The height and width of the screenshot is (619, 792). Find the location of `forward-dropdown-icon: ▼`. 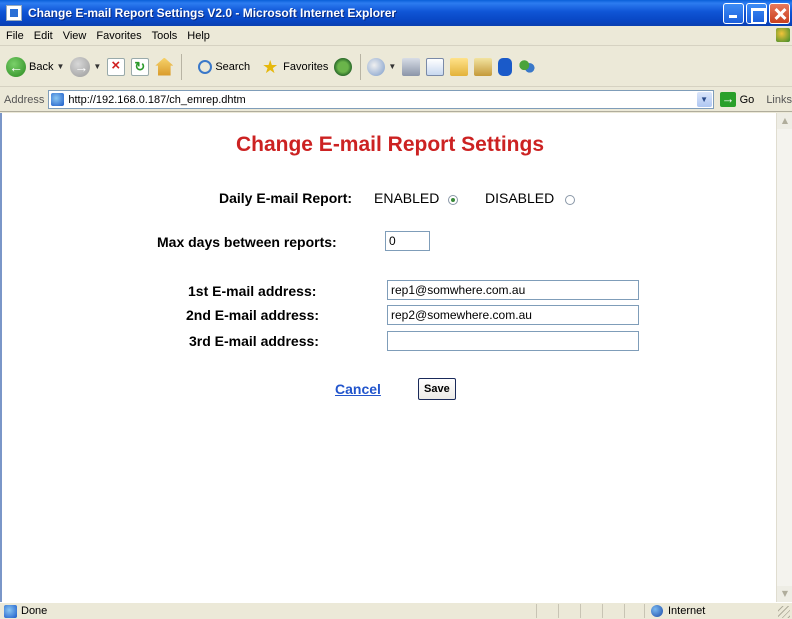

forward-dropdown-icon: ▼ is located at coordinates (97, 66).